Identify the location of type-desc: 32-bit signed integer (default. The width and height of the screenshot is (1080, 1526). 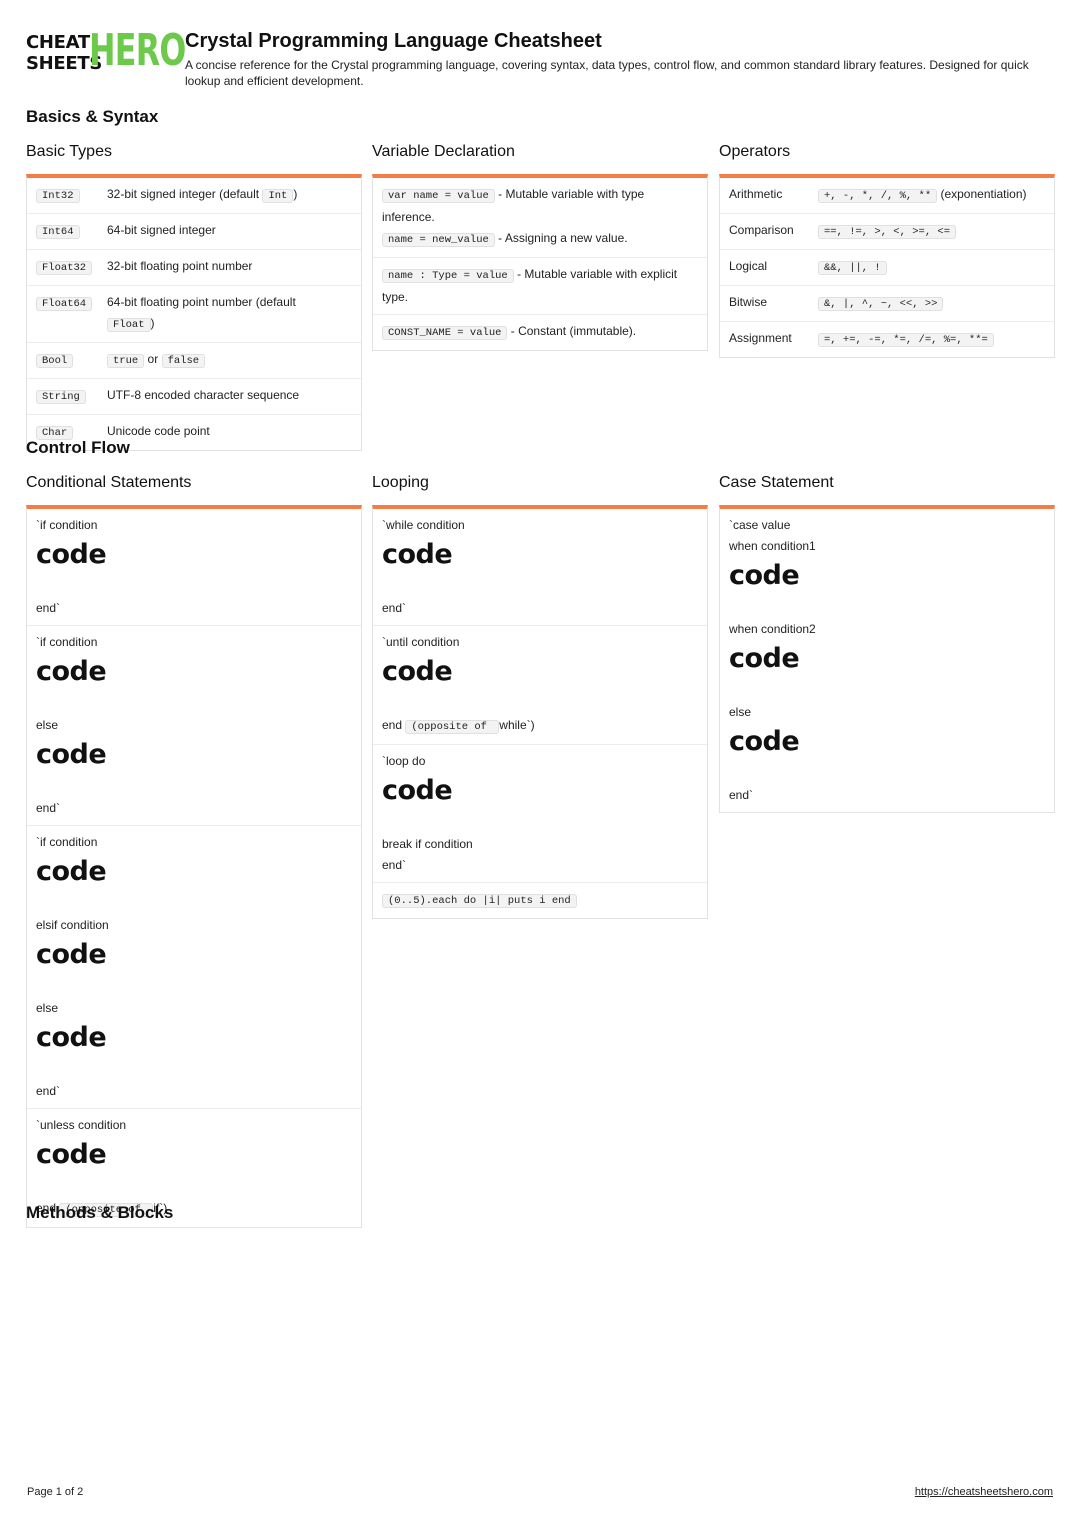
(185, 194).